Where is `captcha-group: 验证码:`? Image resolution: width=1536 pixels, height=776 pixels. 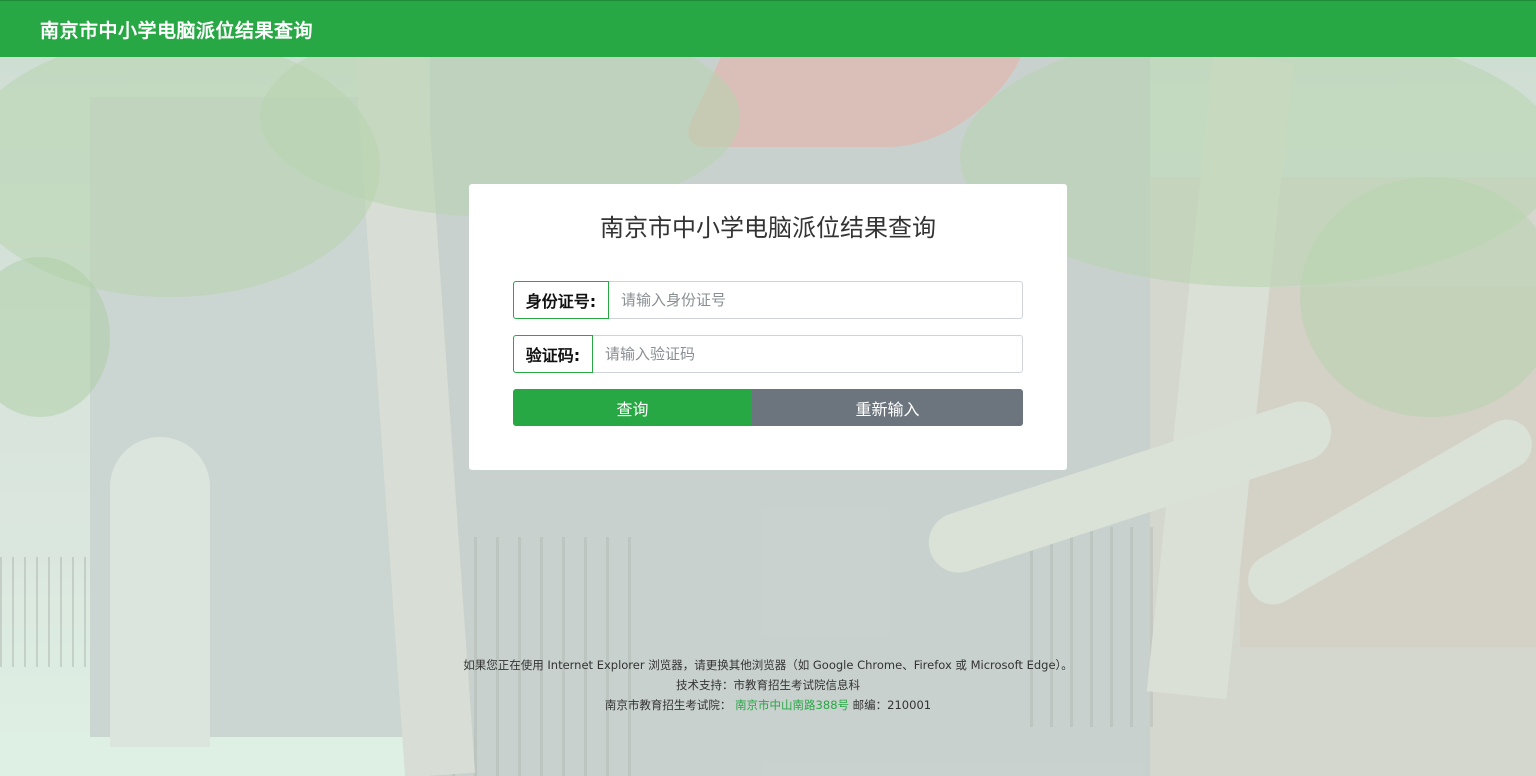
captcha-group: 验证码: is located at coordinates (768, 354).